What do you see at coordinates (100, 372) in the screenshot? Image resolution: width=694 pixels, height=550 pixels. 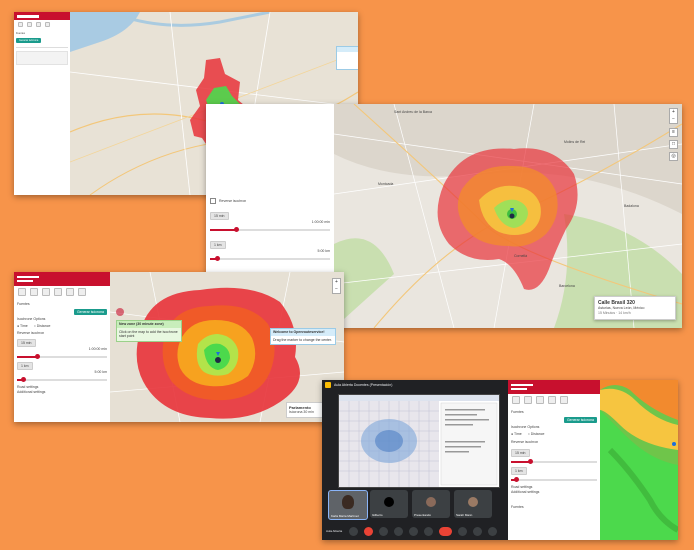 I see `distance-value: 5:00 km` at bounding box center [100, 372].